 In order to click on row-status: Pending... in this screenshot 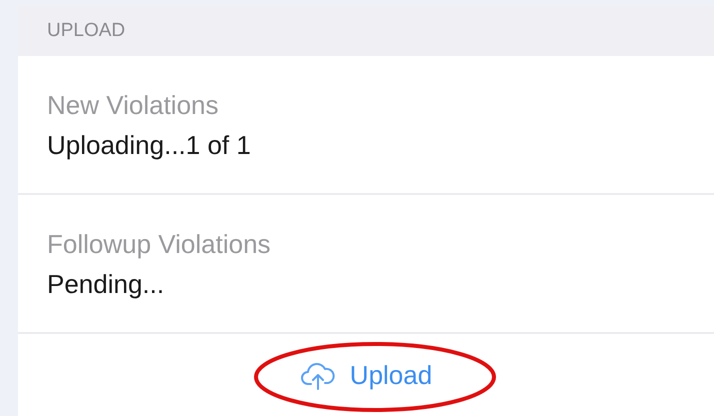, I will do `click(106, 283)`.